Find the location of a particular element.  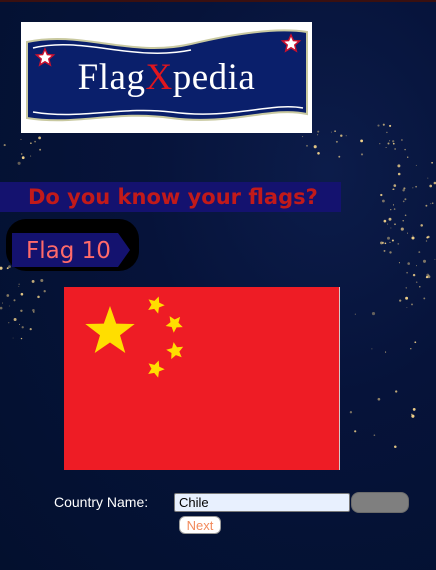

logo-wordmark: FlagXpedia is located at coordinates (166, 77).